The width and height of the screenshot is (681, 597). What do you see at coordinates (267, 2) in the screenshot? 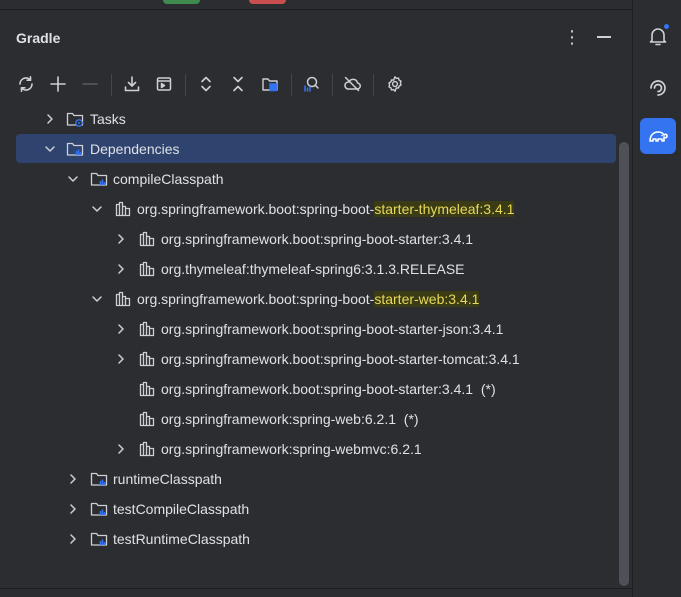
I see `stop-indicator-red` at bounding box center [267, 2].